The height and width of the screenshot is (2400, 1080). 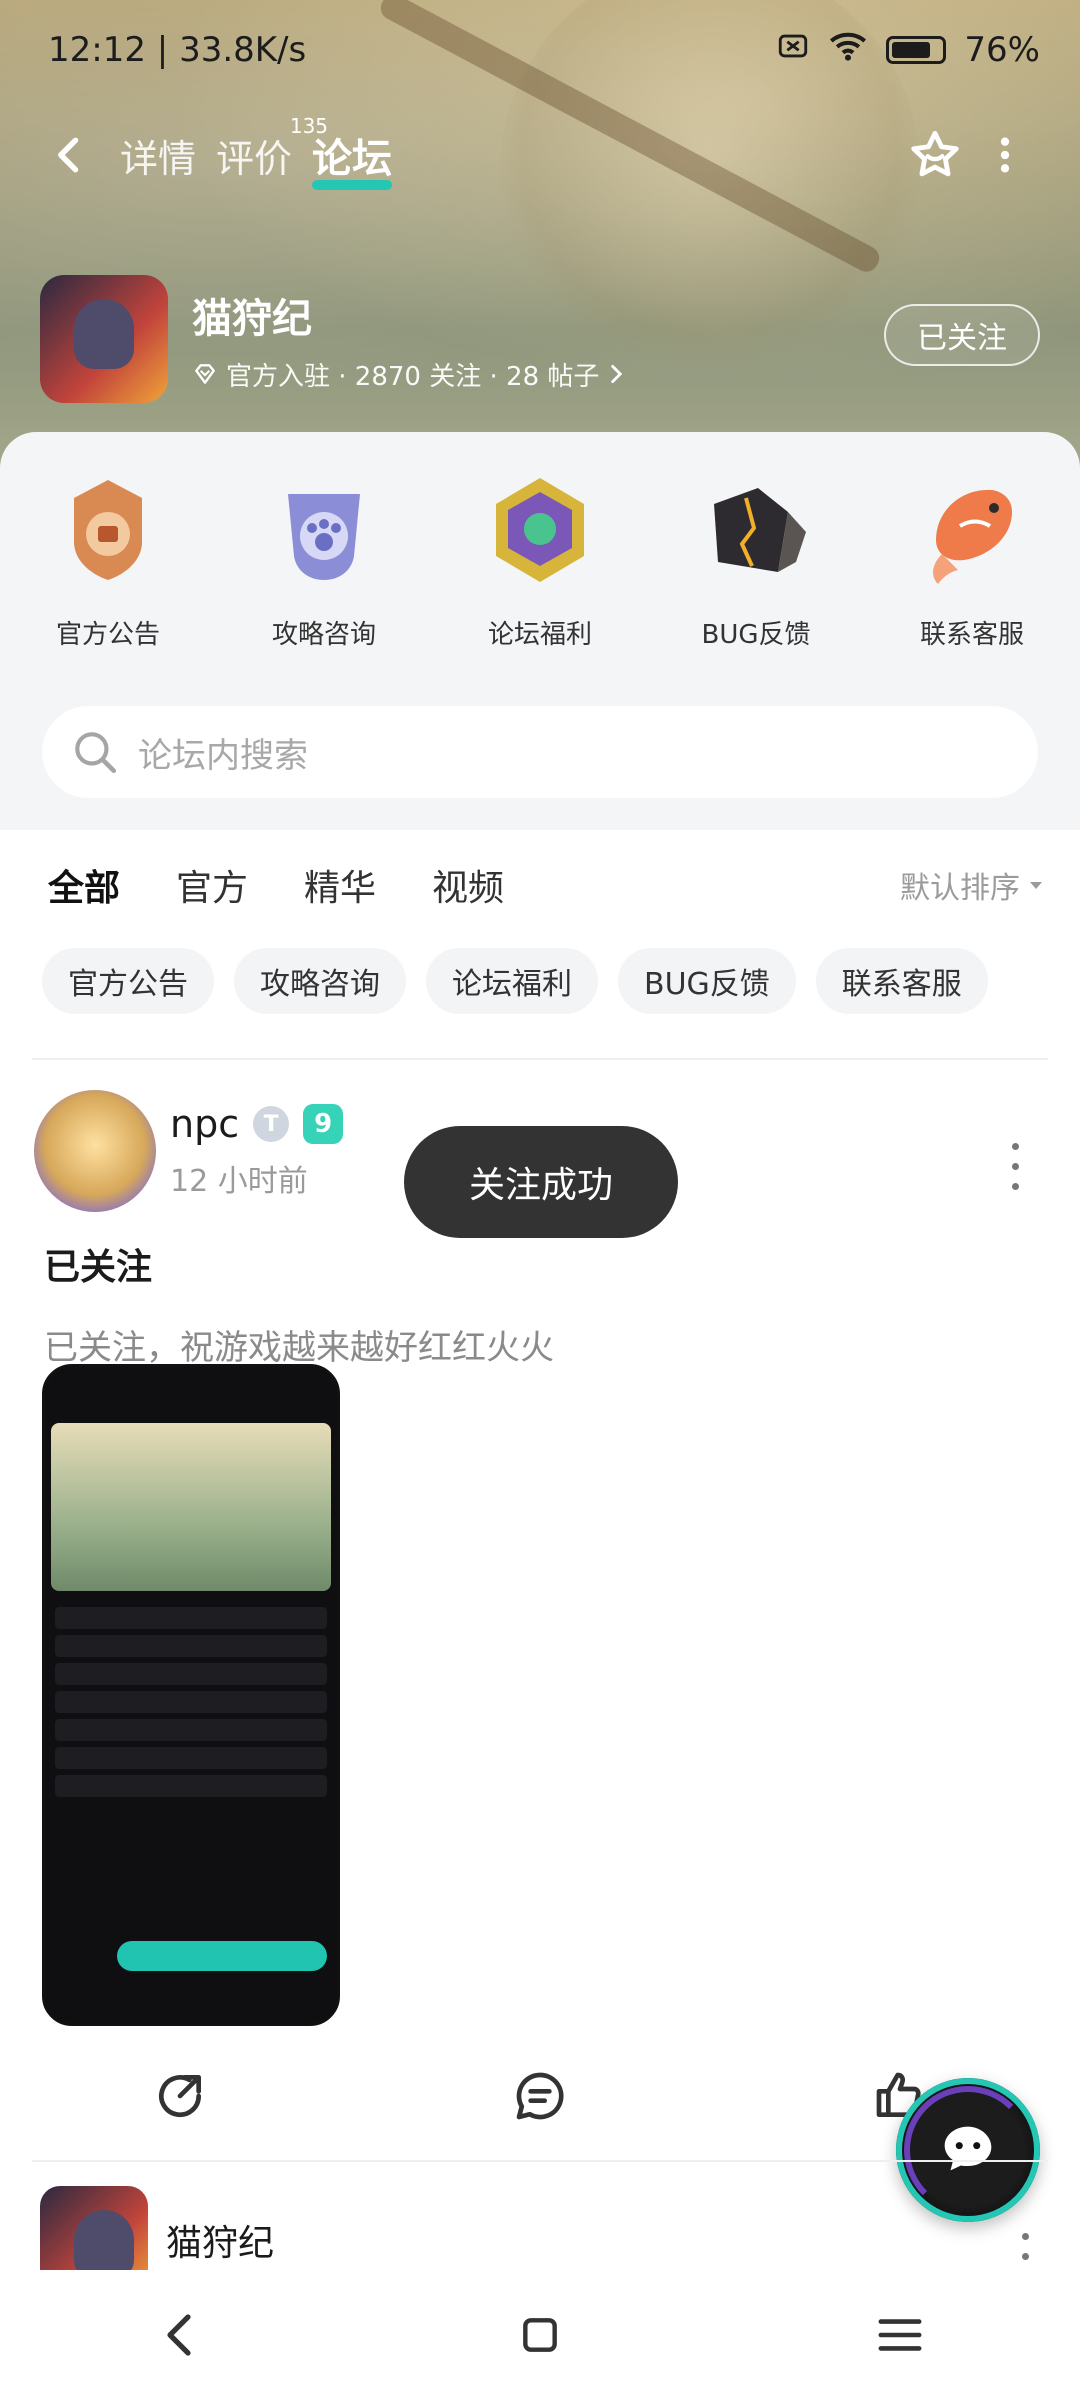 What do you see at coordinates (128, 981) in the screenshot?
I see `chip-announcements: 官方公告` at bounding box center [128, 981].